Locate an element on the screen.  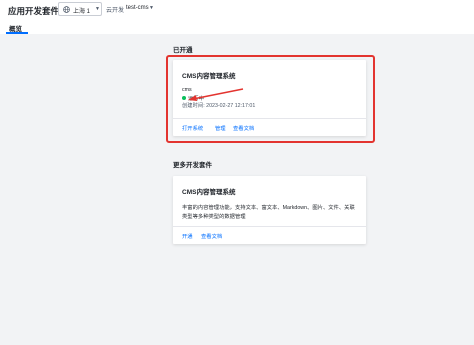
section-title-enabled: 已开通 is located at coordinates (183, 50).